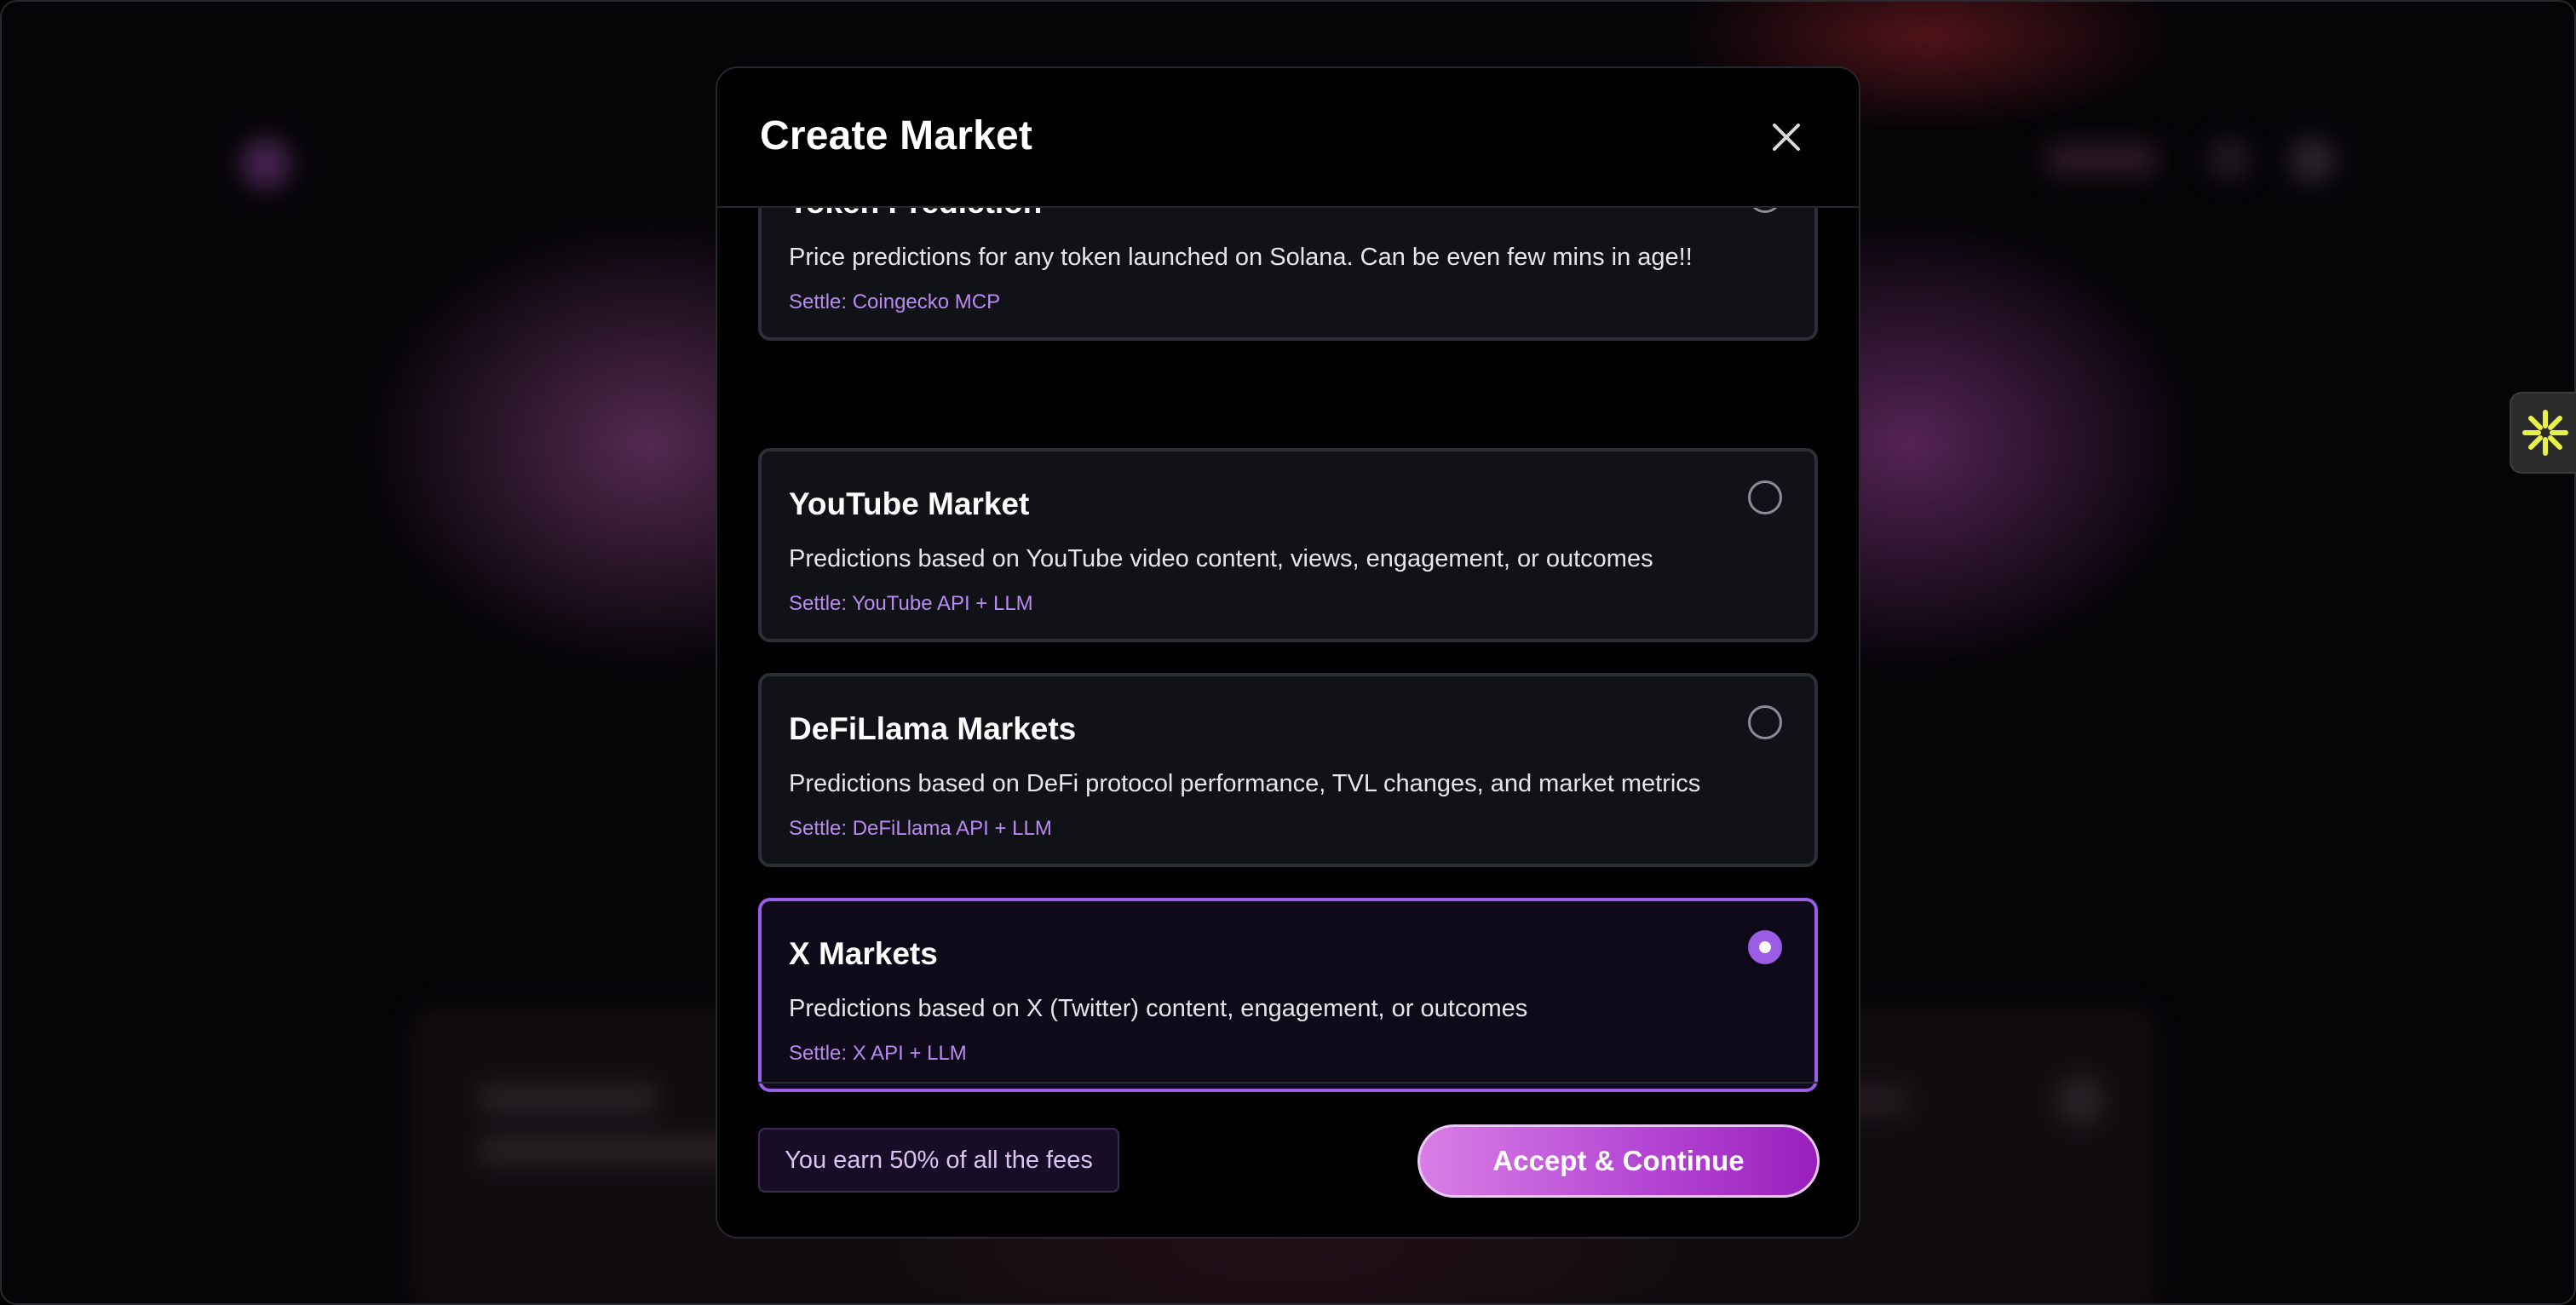  I want to click on modal-header: Create Market, so click(1288, 138).